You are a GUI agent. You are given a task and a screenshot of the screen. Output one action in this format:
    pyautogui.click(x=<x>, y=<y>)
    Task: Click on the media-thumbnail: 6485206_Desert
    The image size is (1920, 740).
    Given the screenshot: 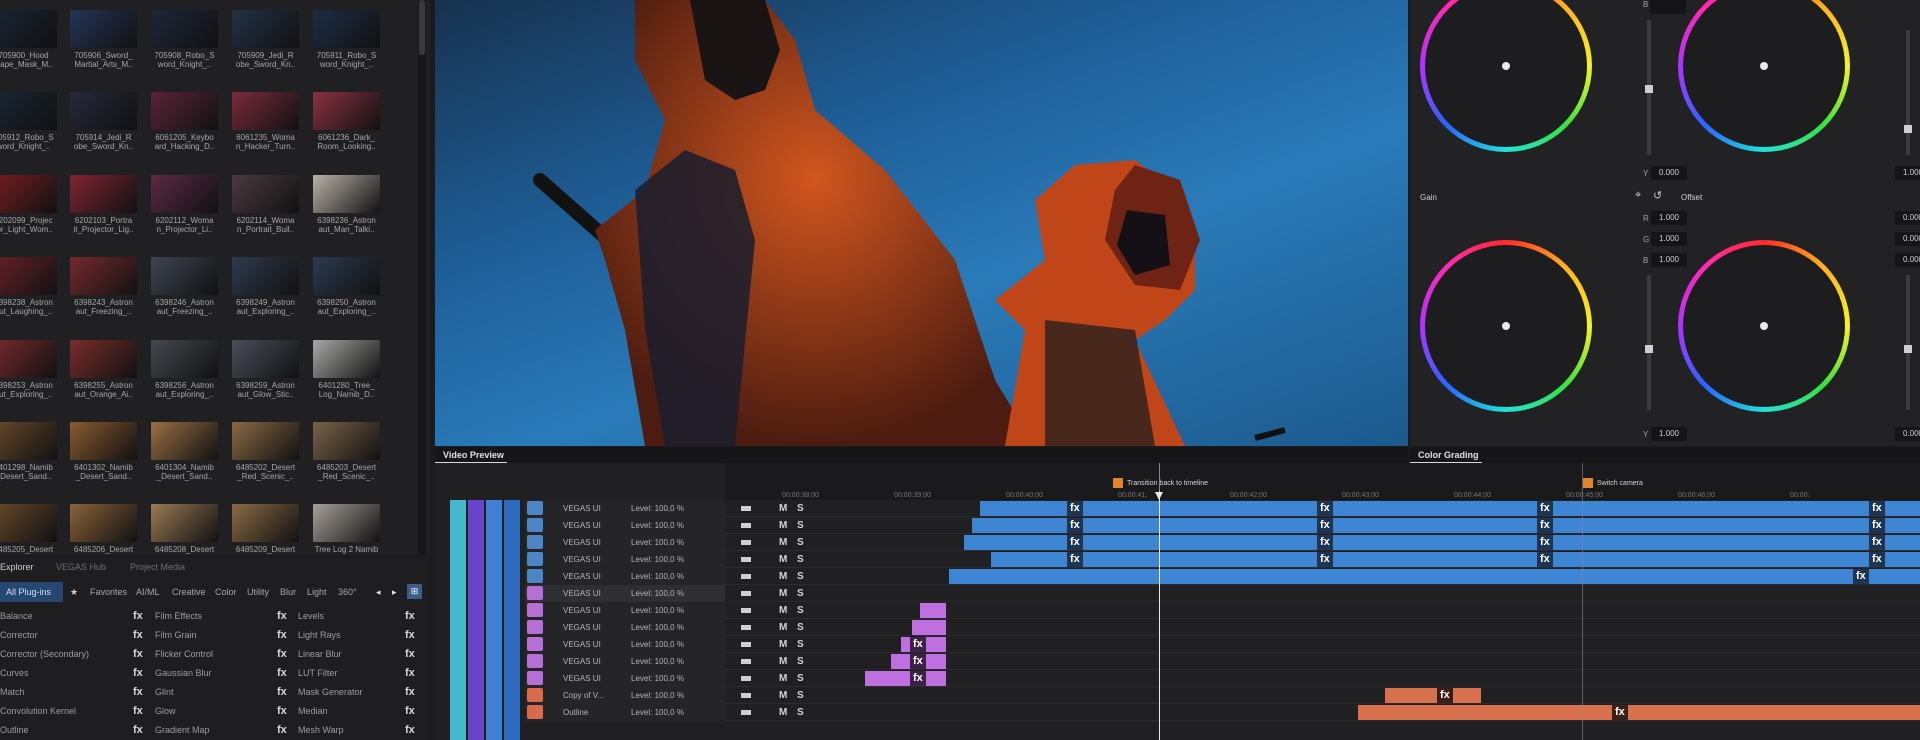 What is the action you would take?
    pyautogui.click(x=103, y=529)
    